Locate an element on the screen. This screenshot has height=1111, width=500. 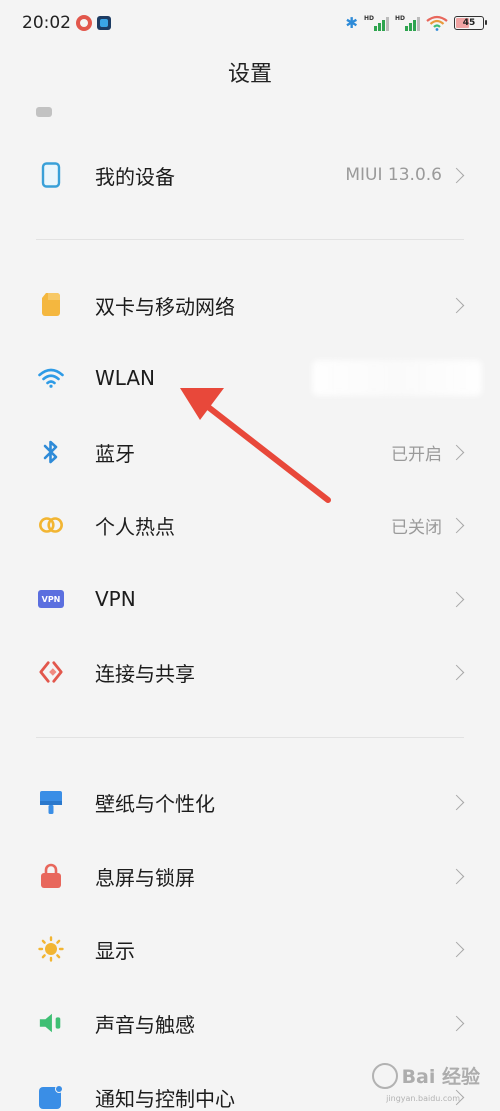
row-display: 显示 is located at coordinates (250, 949).